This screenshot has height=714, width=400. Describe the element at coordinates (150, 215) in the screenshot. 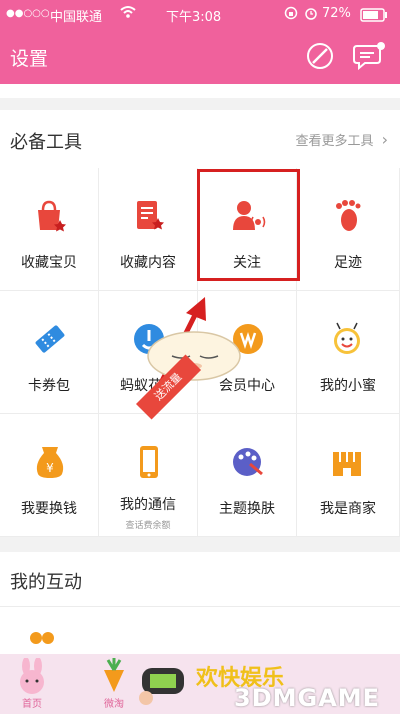

I see `document-star-icon` at that location.